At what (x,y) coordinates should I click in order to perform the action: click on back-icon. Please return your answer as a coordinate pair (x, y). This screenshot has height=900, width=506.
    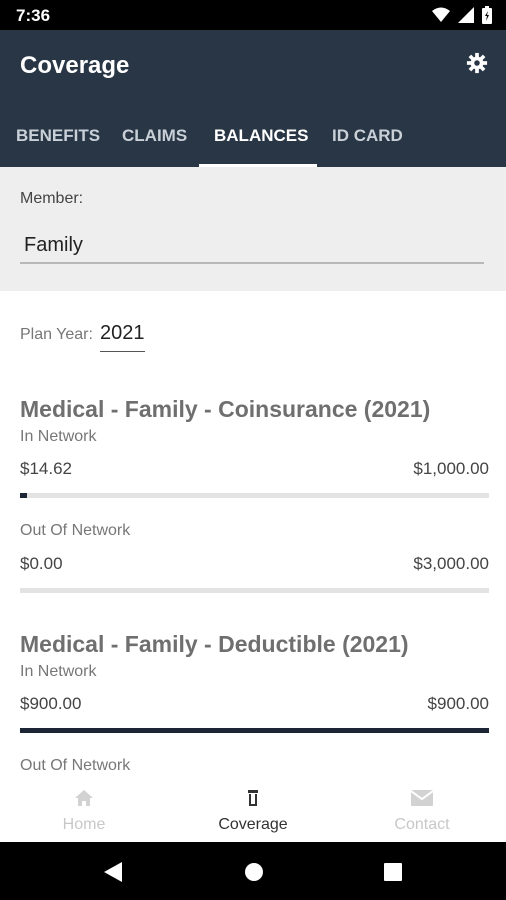
    Looking at the image, I should click on (113, 872).